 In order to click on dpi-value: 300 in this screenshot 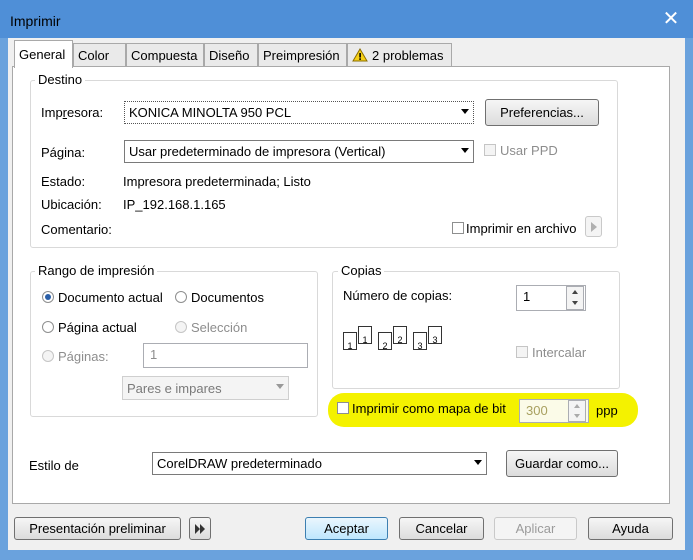, I will do `click(537, 410)`.